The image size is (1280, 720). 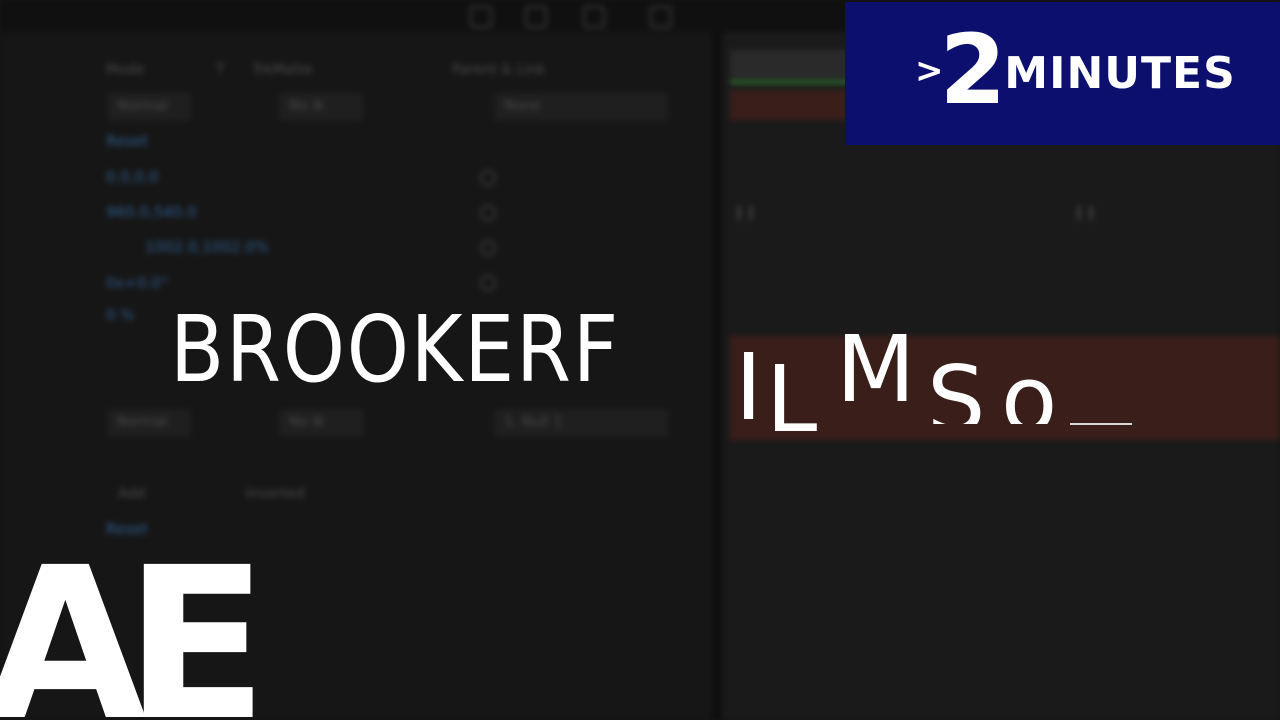 I want to click on brand-title: BROOKERF, so click(x=431, y=350).